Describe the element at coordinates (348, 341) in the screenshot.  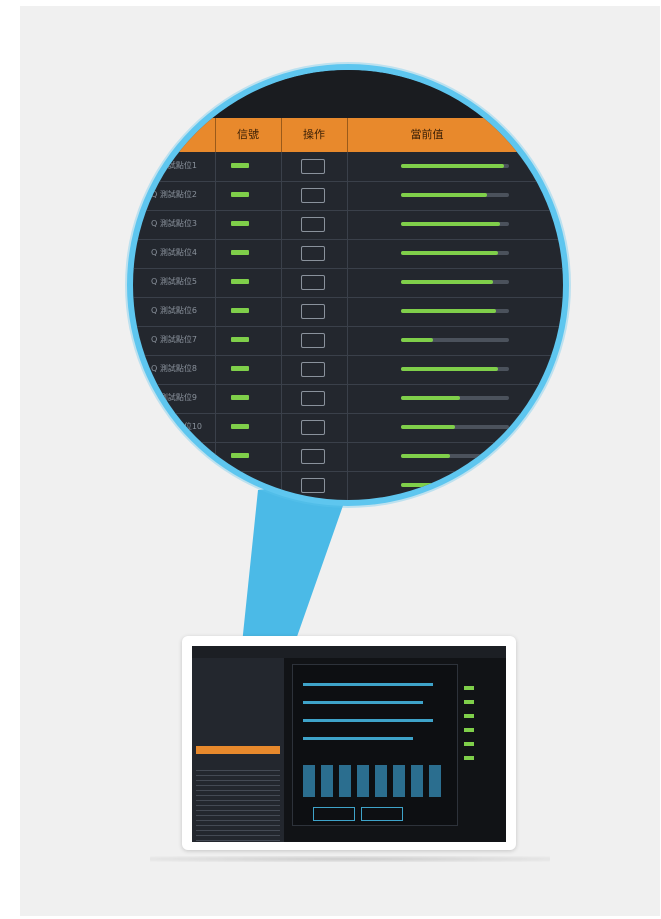
I see `table-row: Q 測試點位7` at that location.